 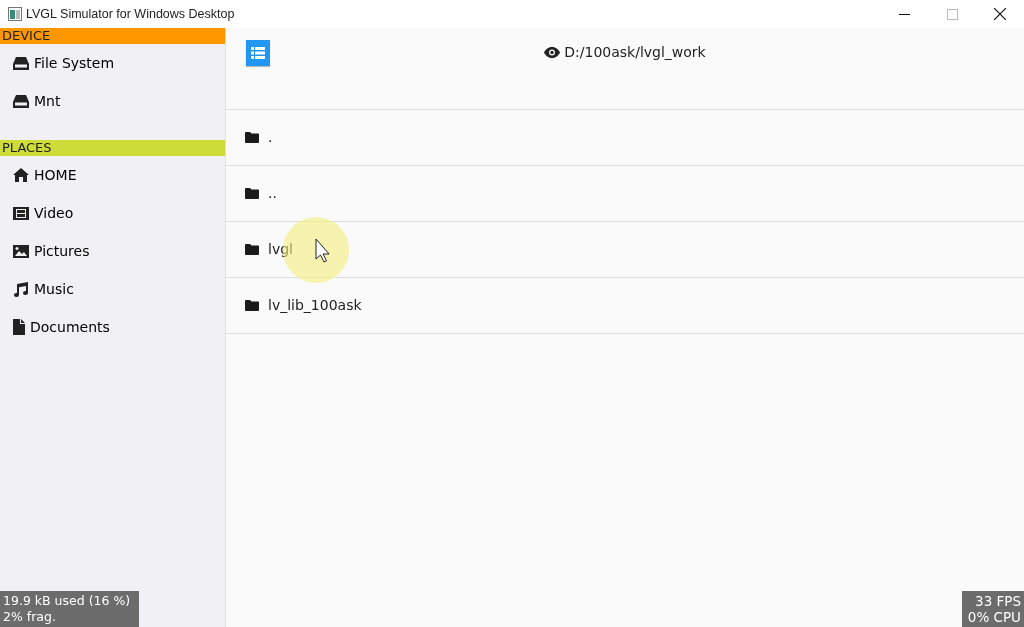 I want to click on sidebar-item: Video, so click(x=112, y=213).